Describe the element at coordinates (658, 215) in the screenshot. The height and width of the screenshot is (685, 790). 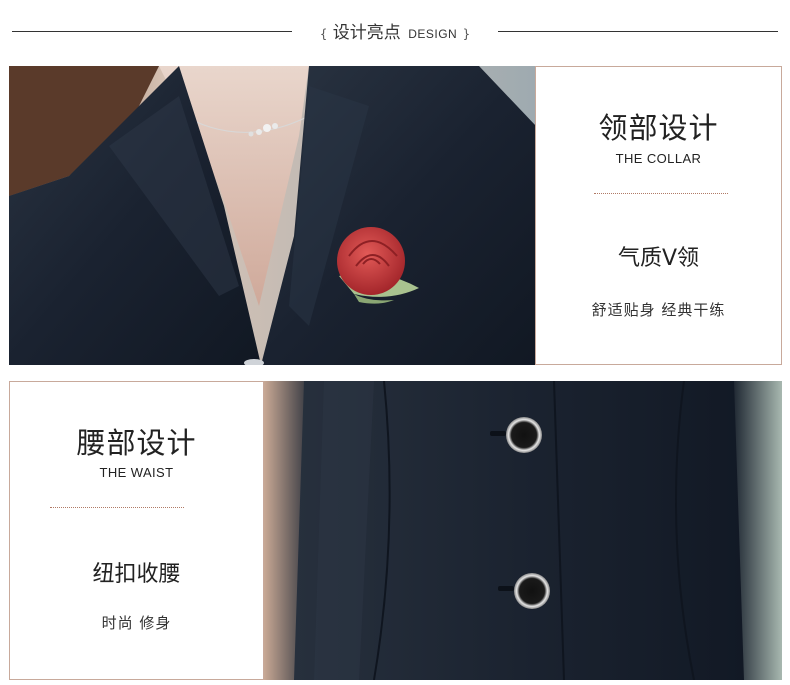
I see `collar-info-panel: 领部设计 THE COLLAR 气质V领 舒适贴身 经典干练` at that location.